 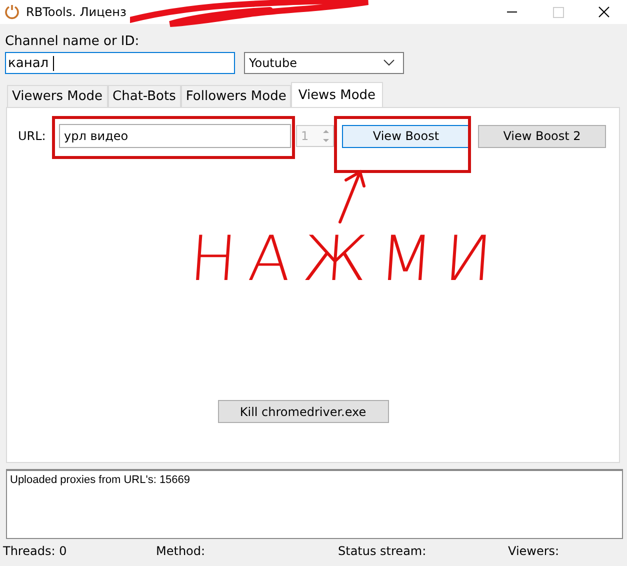 What do you see at coordinates (382, 551) in the screenshot?
I see `status-text: Status stream:` at bounding box center [382, 551].